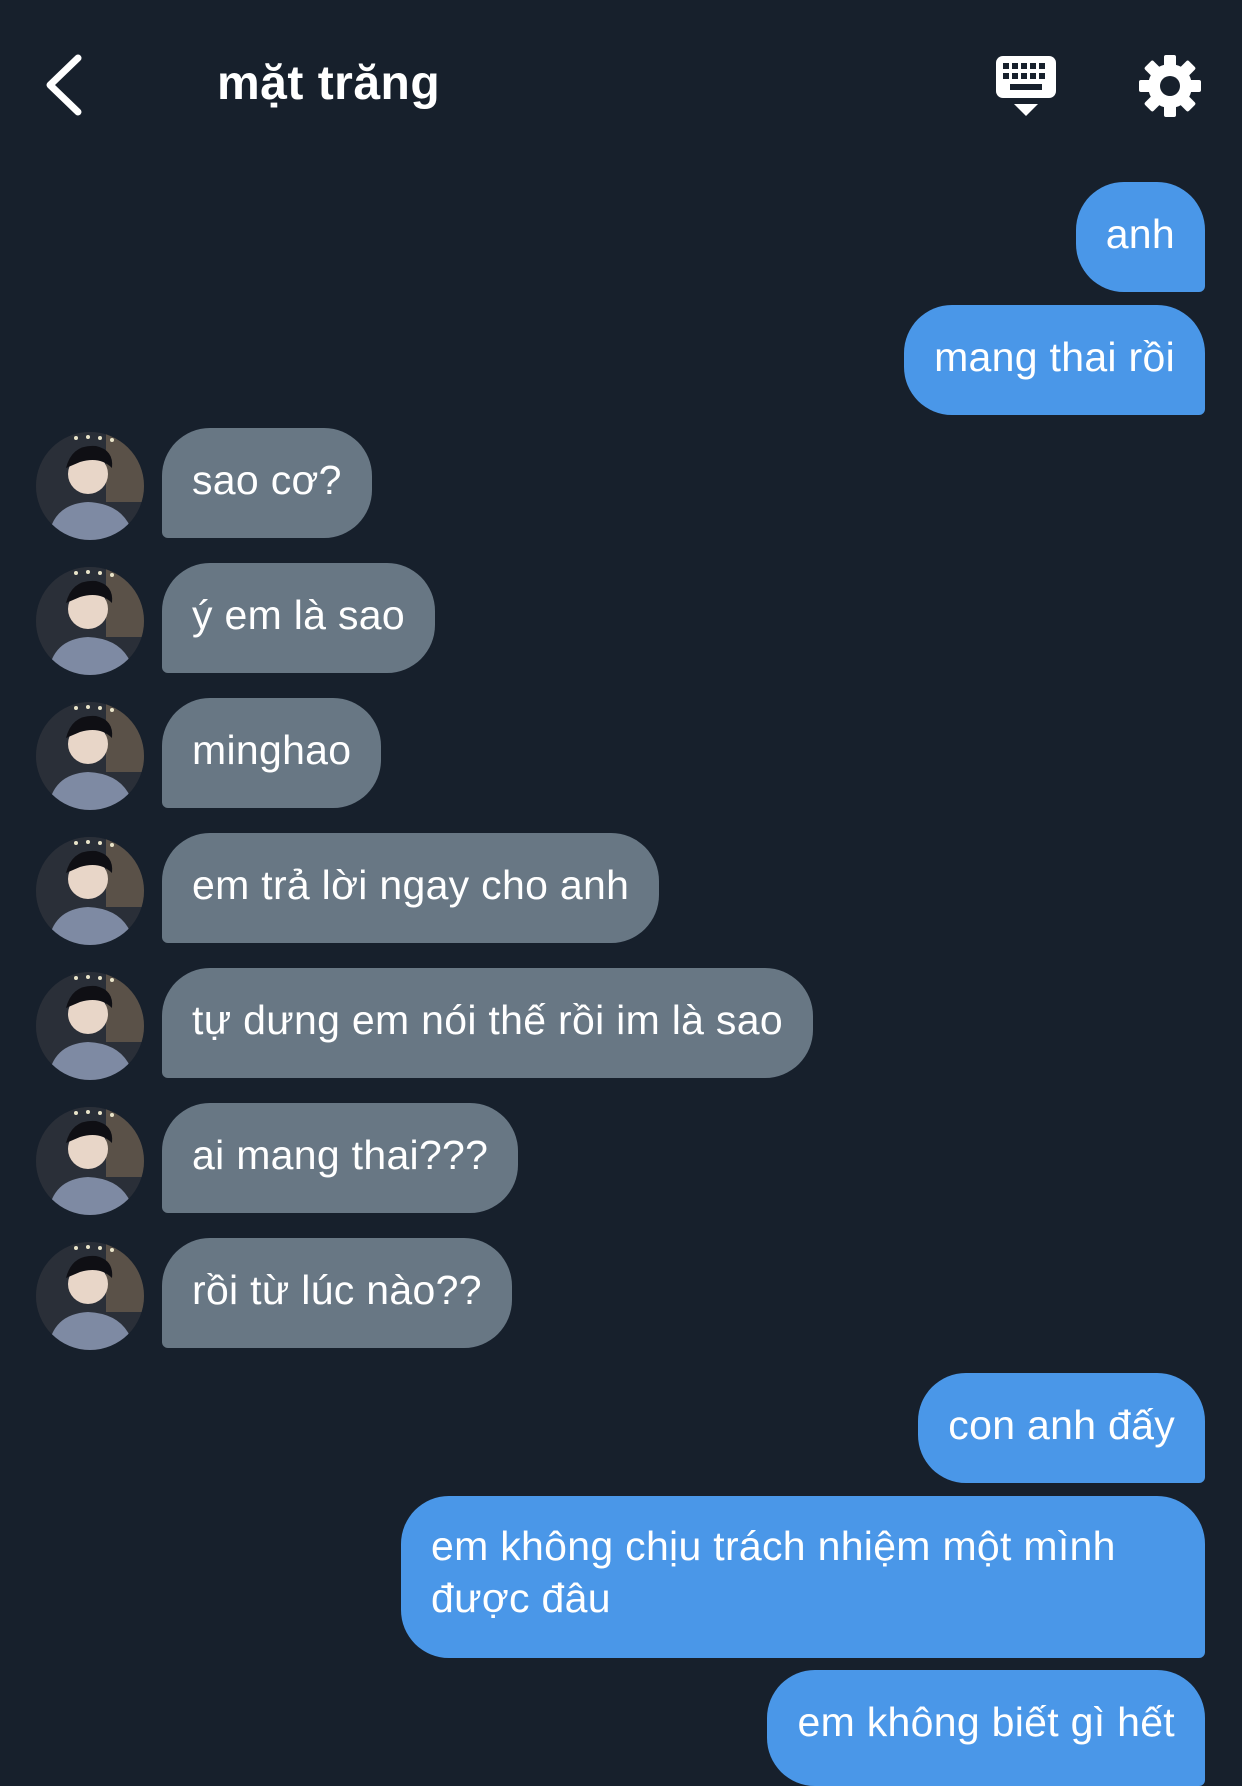 This screenshot has height=1786, width=1242. I want to click on gear-icon, so click(1170, 86).